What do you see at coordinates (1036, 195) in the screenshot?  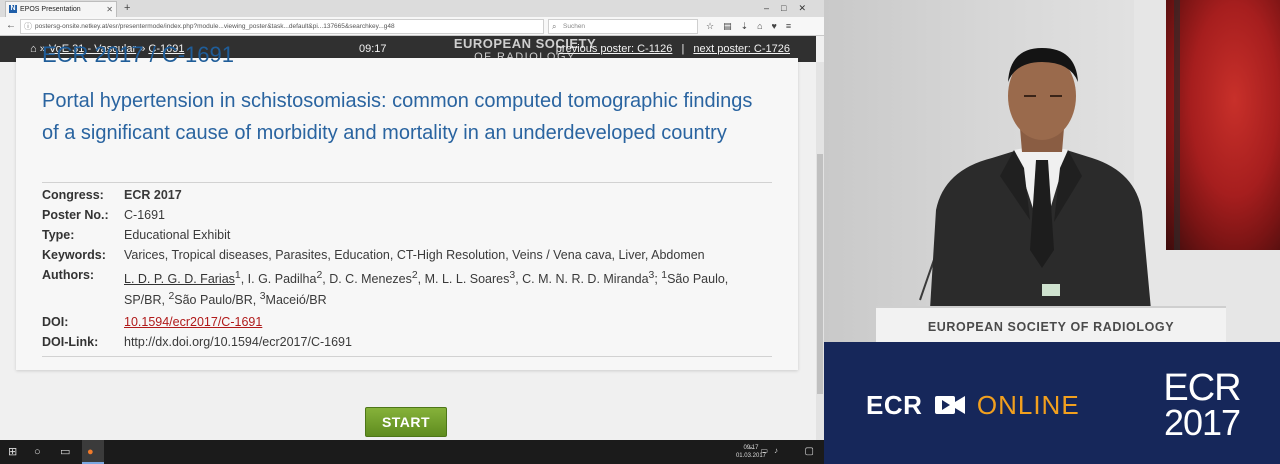 I see `speaker-person` at bounding box center [1036, 195].